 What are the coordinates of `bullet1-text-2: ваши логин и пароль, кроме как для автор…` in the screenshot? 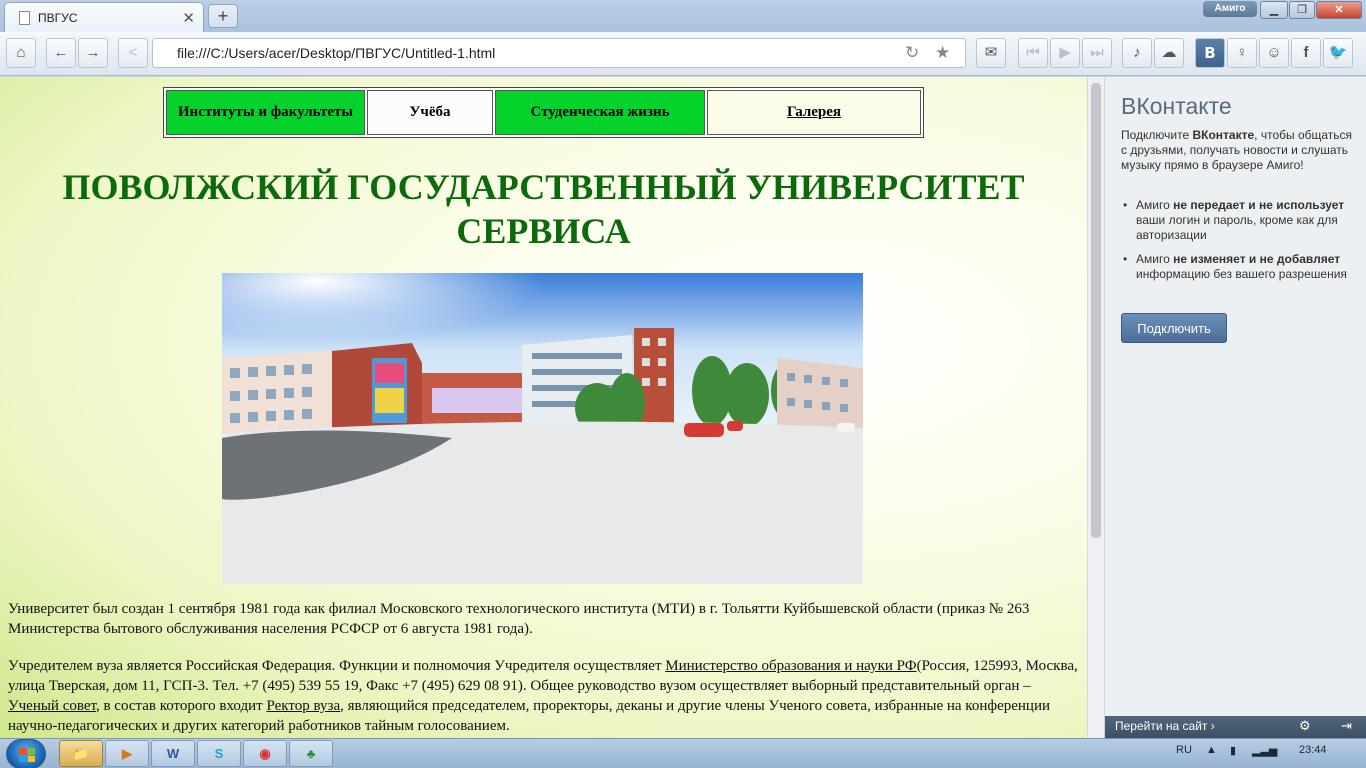 It's located at (1237, 227).